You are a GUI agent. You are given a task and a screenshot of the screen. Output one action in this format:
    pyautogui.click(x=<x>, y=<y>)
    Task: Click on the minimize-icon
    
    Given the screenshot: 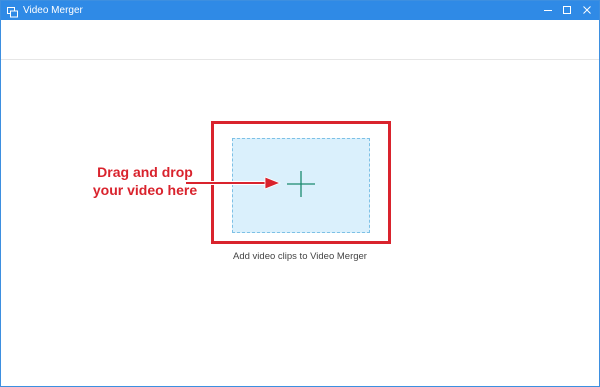 What is the action you would take?
    pyautogui.click(x=548, y=11)
    